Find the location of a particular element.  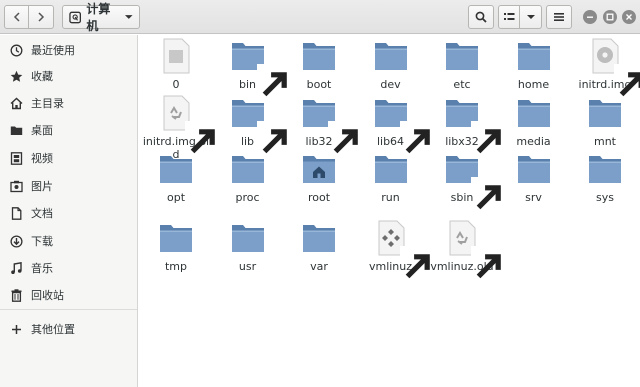

file-item: sbin is located at coordinates (464, 180).